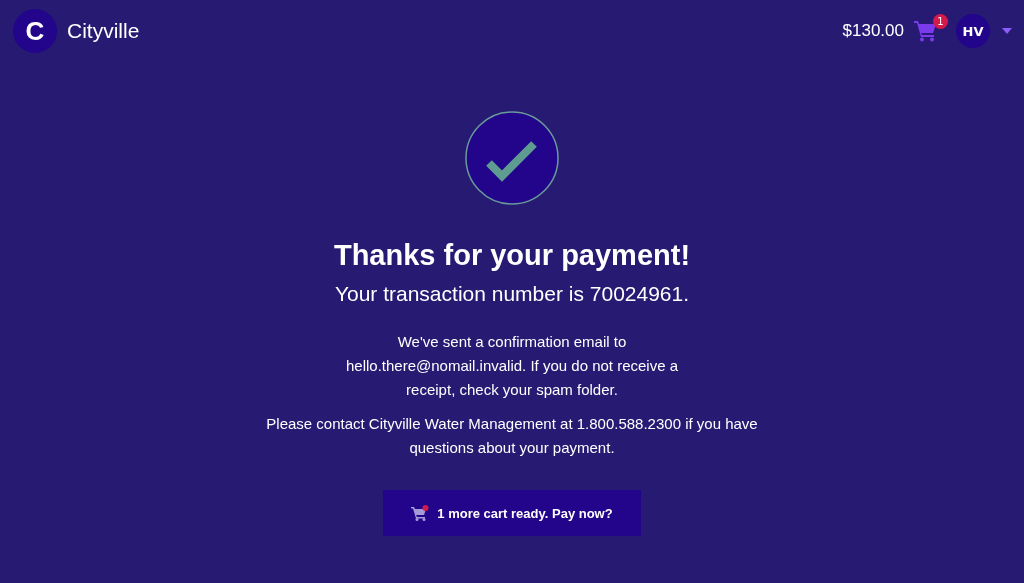 This screenshot has width=1024, height=583. What do you see at coordinates (512, 158) in the screenshot?
I see `checkmark-icon` at bounding box center [512, 158].